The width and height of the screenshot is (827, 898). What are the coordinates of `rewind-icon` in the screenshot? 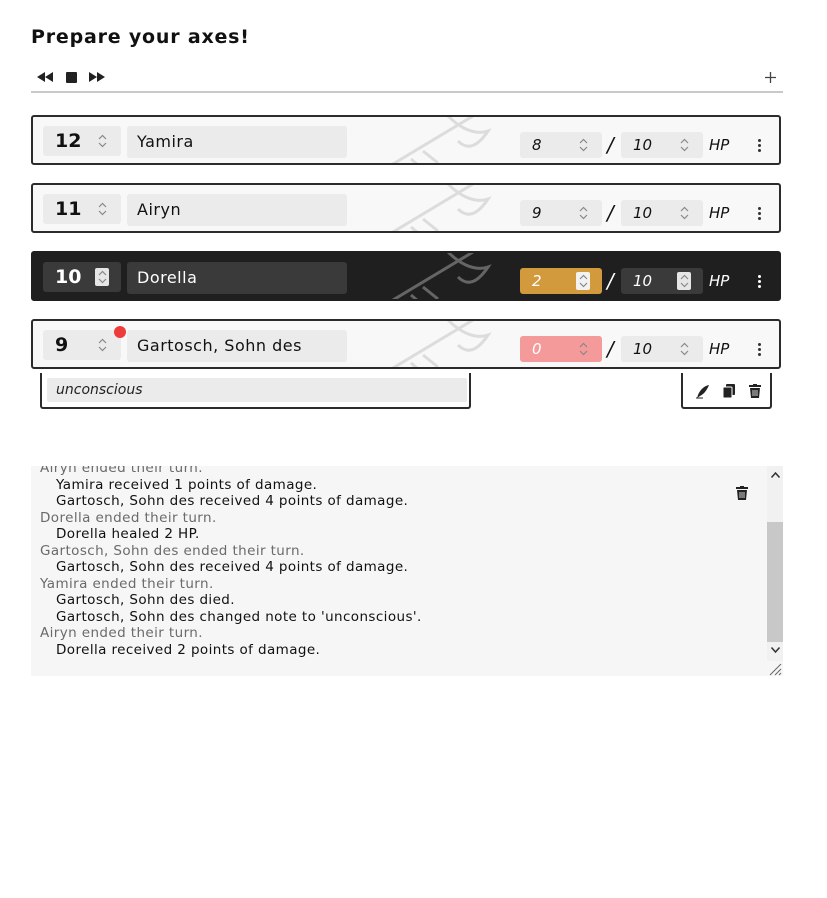 It's located at (45, 77).